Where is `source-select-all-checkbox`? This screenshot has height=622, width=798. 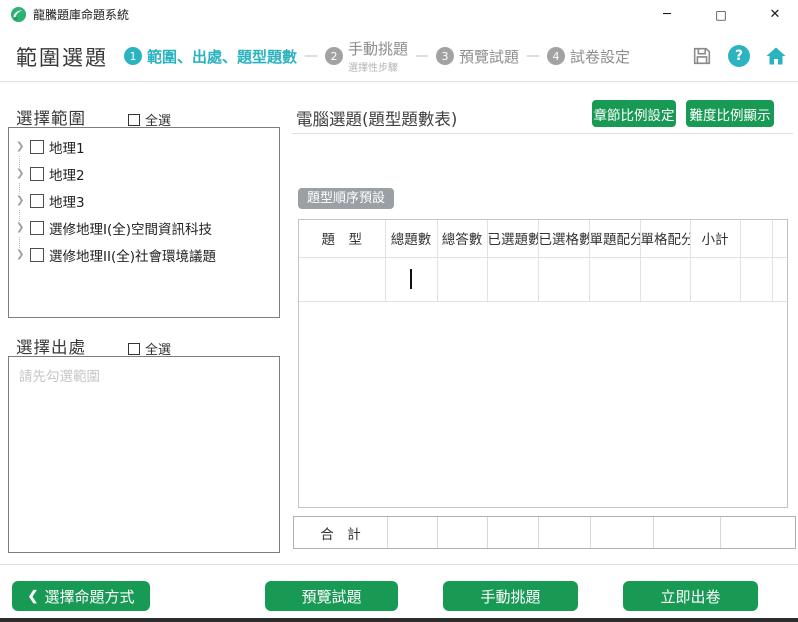 source-select-all-checkbox is located at coordinates (134, 348).